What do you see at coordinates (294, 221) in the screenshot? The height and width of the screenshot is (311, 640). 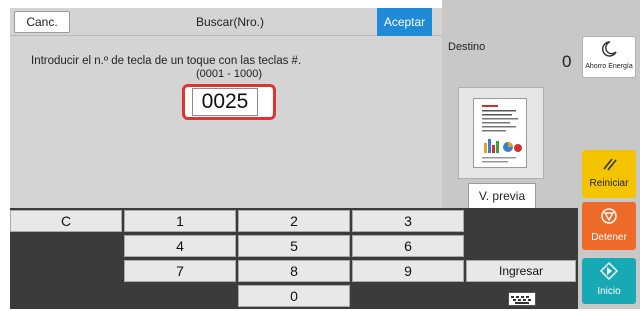 I see `key-2: 2` at bounding box center [294, 221].